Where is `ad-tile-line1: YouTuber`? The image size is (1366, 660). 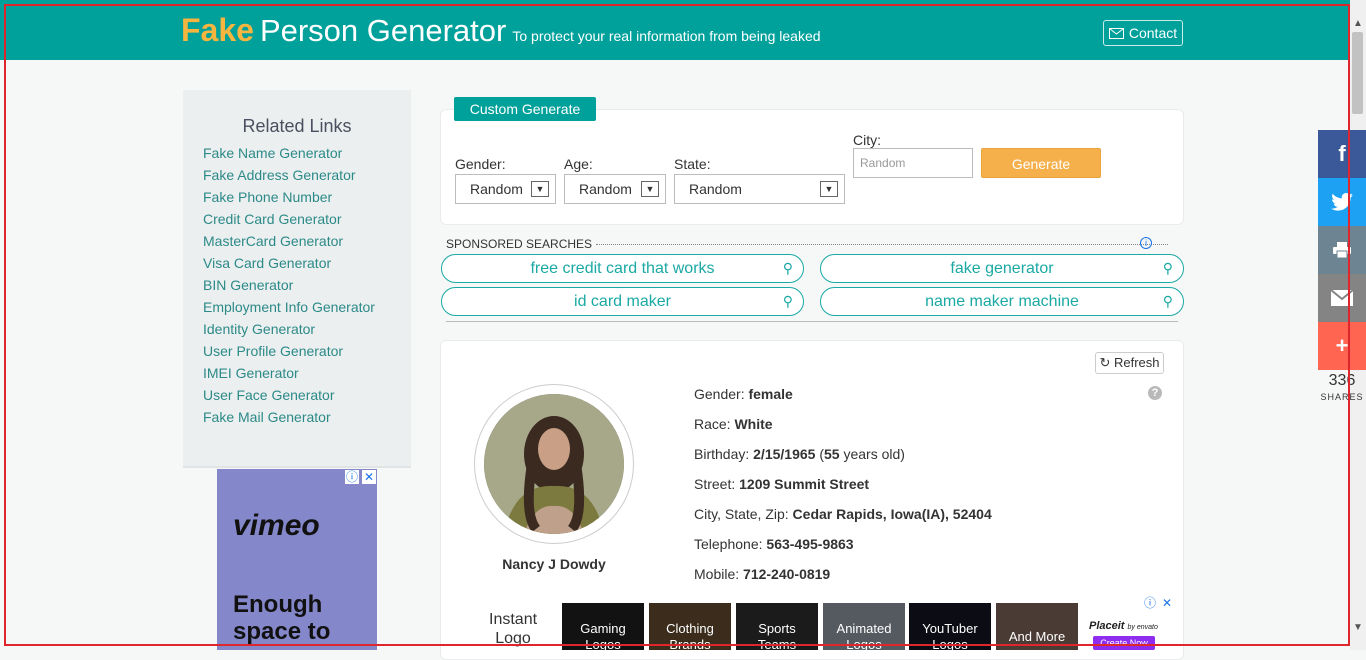
ad-tile-line1: YouTuber is located at coordinates (950, 628).